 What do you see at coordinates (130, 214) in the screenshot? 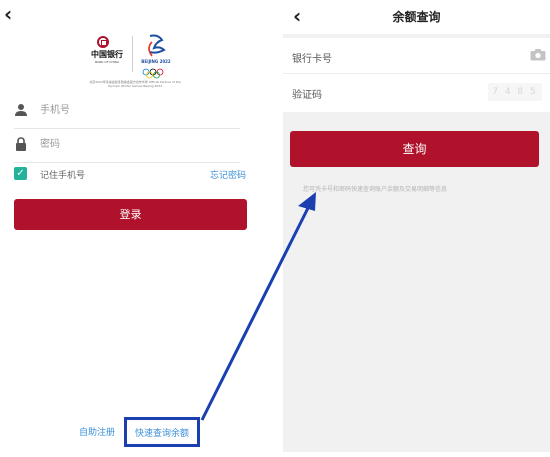
I see `login-button: 登录` at bounding box center [130, 214].